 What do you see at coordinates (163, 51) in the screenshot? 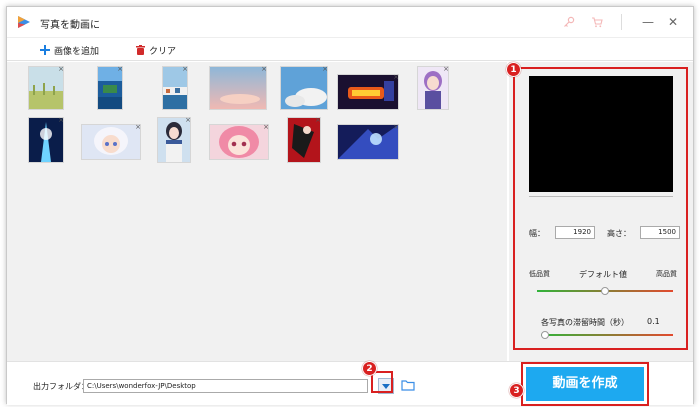
I see `clear-label: クリア` at bounding box center [163, 51].